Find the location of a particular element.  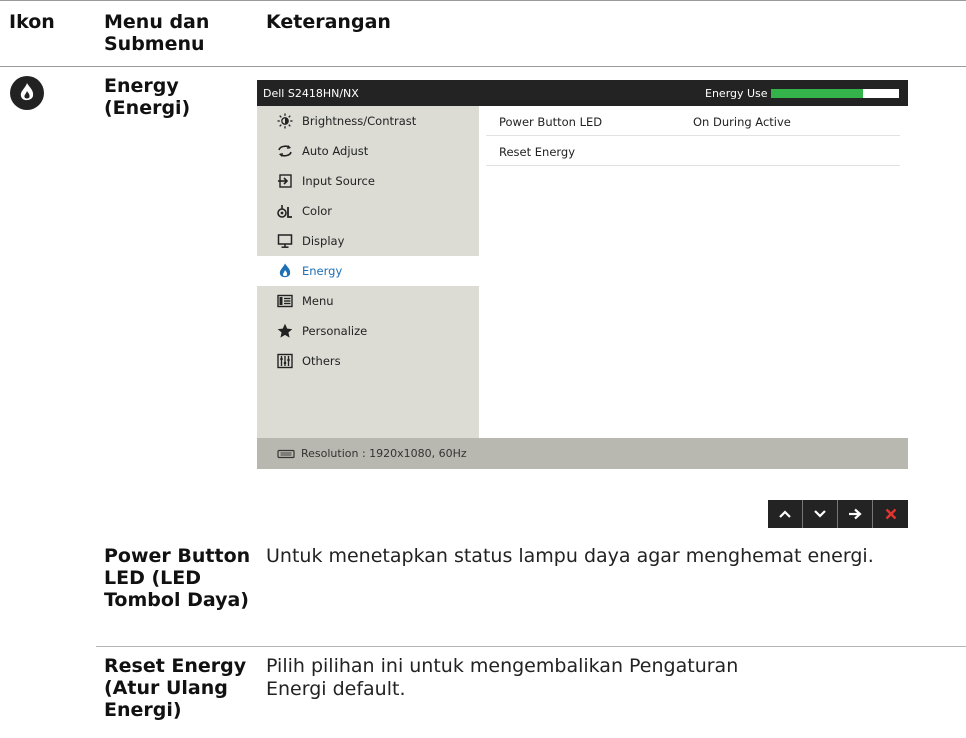

setting-label: Reset Energy is located at coordinates (537, 152).